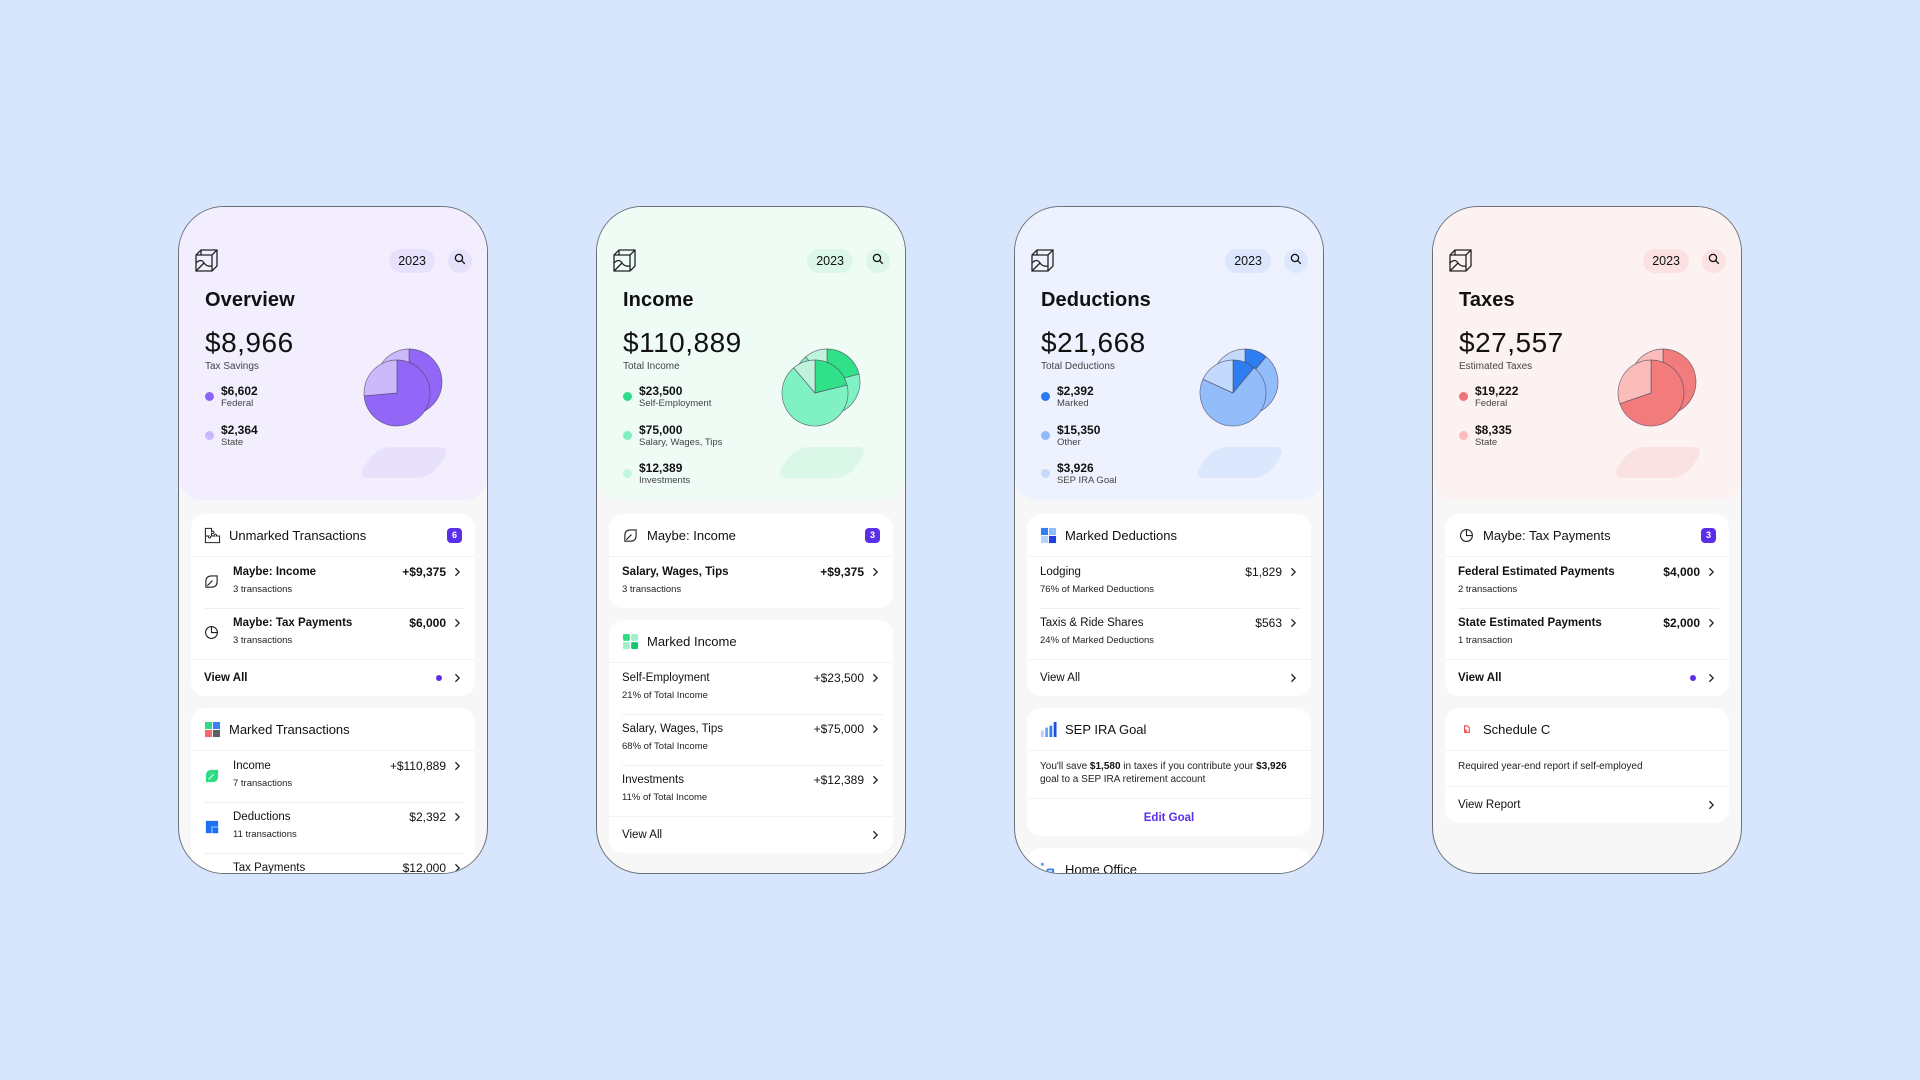  What do you see at coordinates (333, 633) in the screenshot?
I see `list-row: Maybe: Tax Payments 3 transactions $6,000` at bounding box center [333, 633].